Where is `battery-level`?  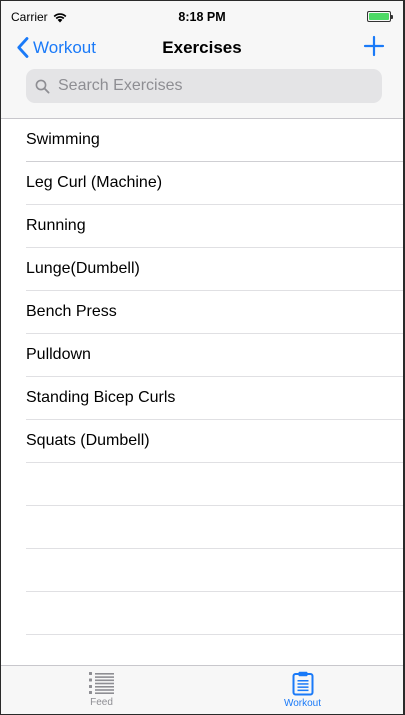
battery-level is located at coordinates (379, 16).